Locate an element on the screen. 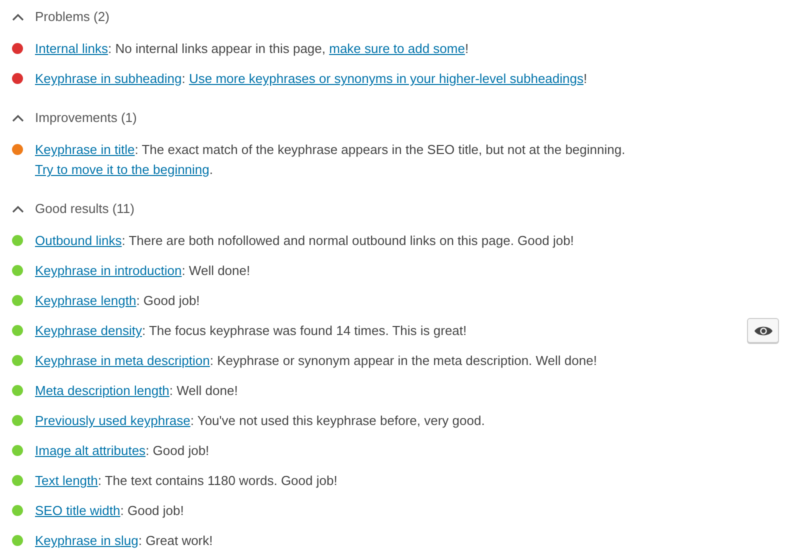 Image resolution: width=791 pixels, height=554 pixels. result-link: Image alt attributes is located at coordinates (90, 450).